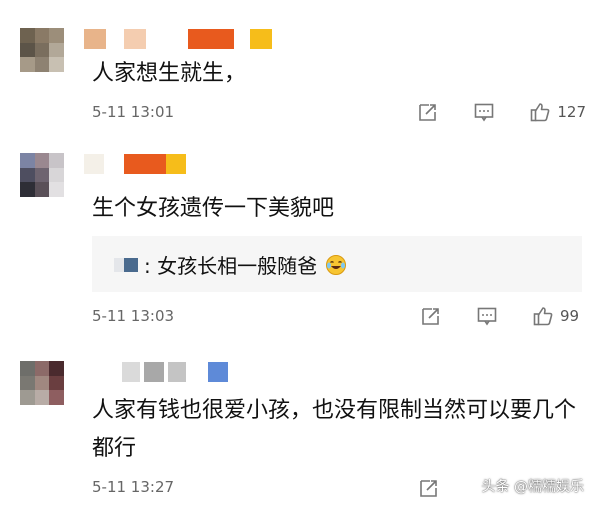 This screenshot has height=508, width=600. I want to click on watermark: 头条 @糯糯娱乐, so click(532, 487).